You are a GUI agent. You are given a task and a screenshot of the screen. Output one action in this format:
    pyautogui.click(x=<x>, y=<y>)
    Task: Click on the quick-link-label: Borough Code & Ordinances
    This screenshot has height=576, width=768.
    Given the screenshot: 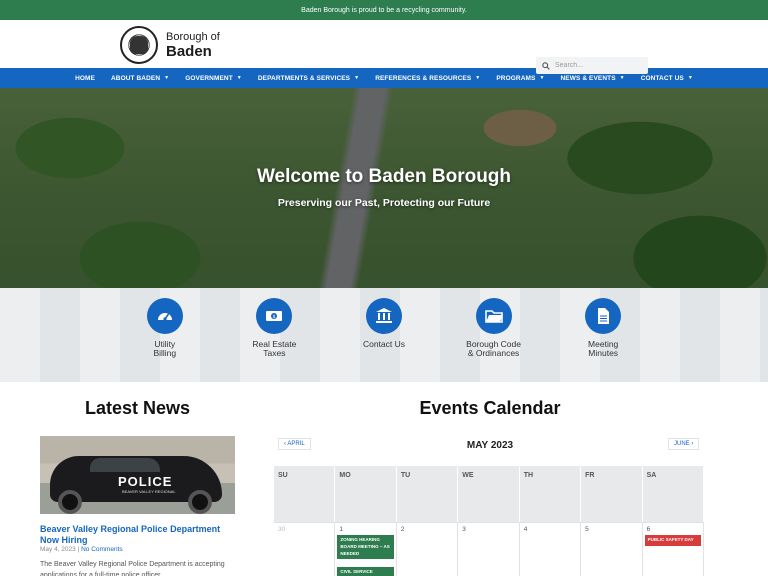 What is the action you would take?
    pyautogui.click(x=493, y=349)
    